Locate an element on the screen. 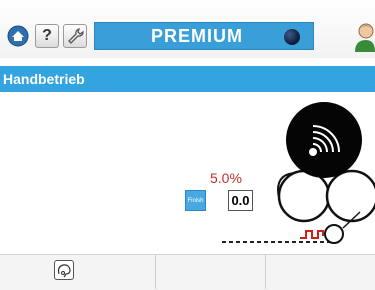  value-field: 0.0 is located at coordinates (240, 200).